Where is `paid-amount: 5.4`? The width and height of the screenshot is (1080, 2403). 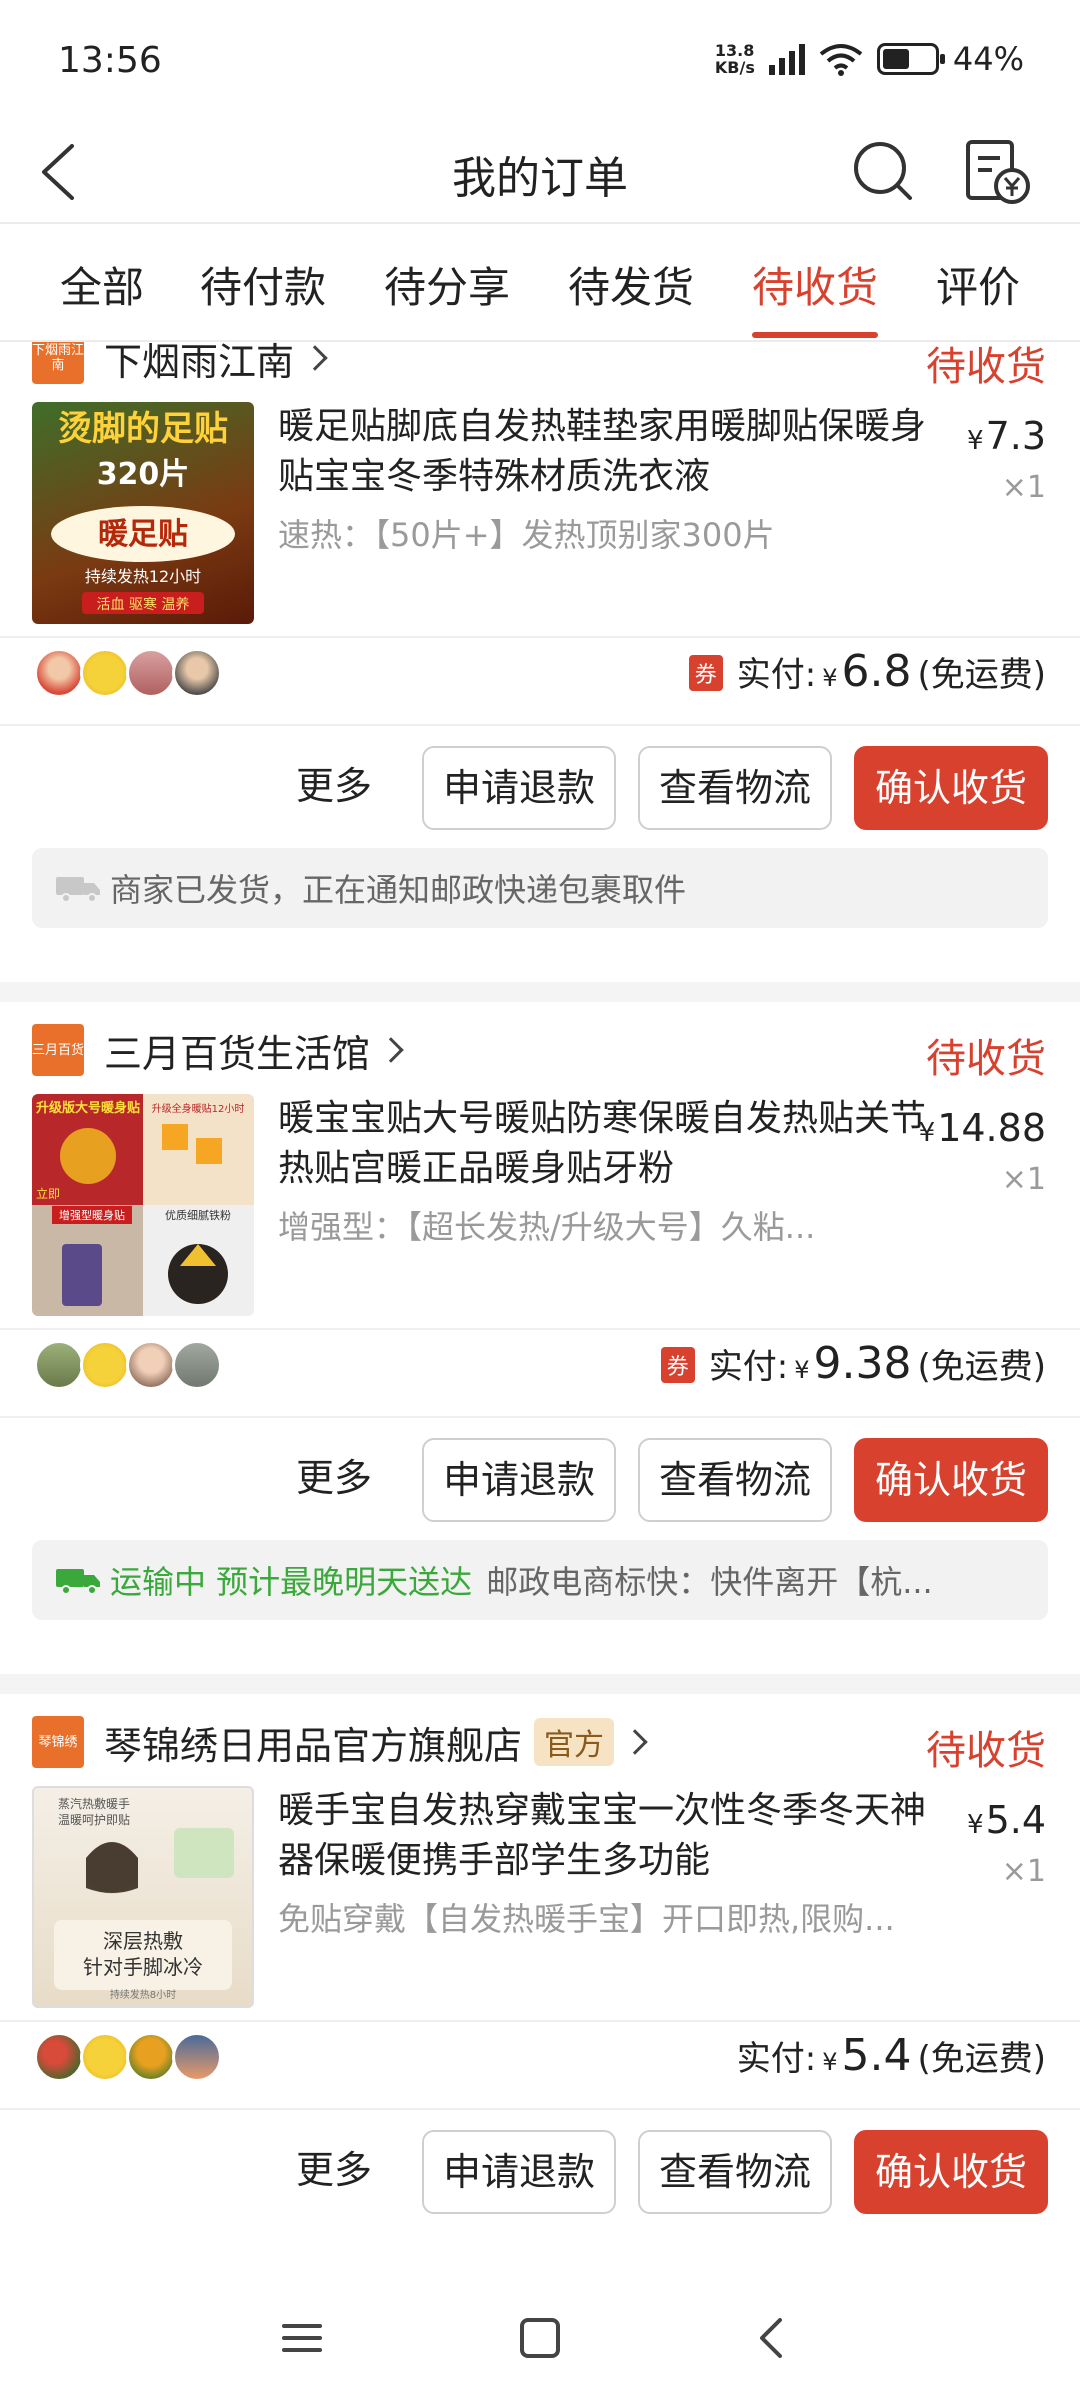 paid-amount: 5.4 is located at coordinates (876, 2055).